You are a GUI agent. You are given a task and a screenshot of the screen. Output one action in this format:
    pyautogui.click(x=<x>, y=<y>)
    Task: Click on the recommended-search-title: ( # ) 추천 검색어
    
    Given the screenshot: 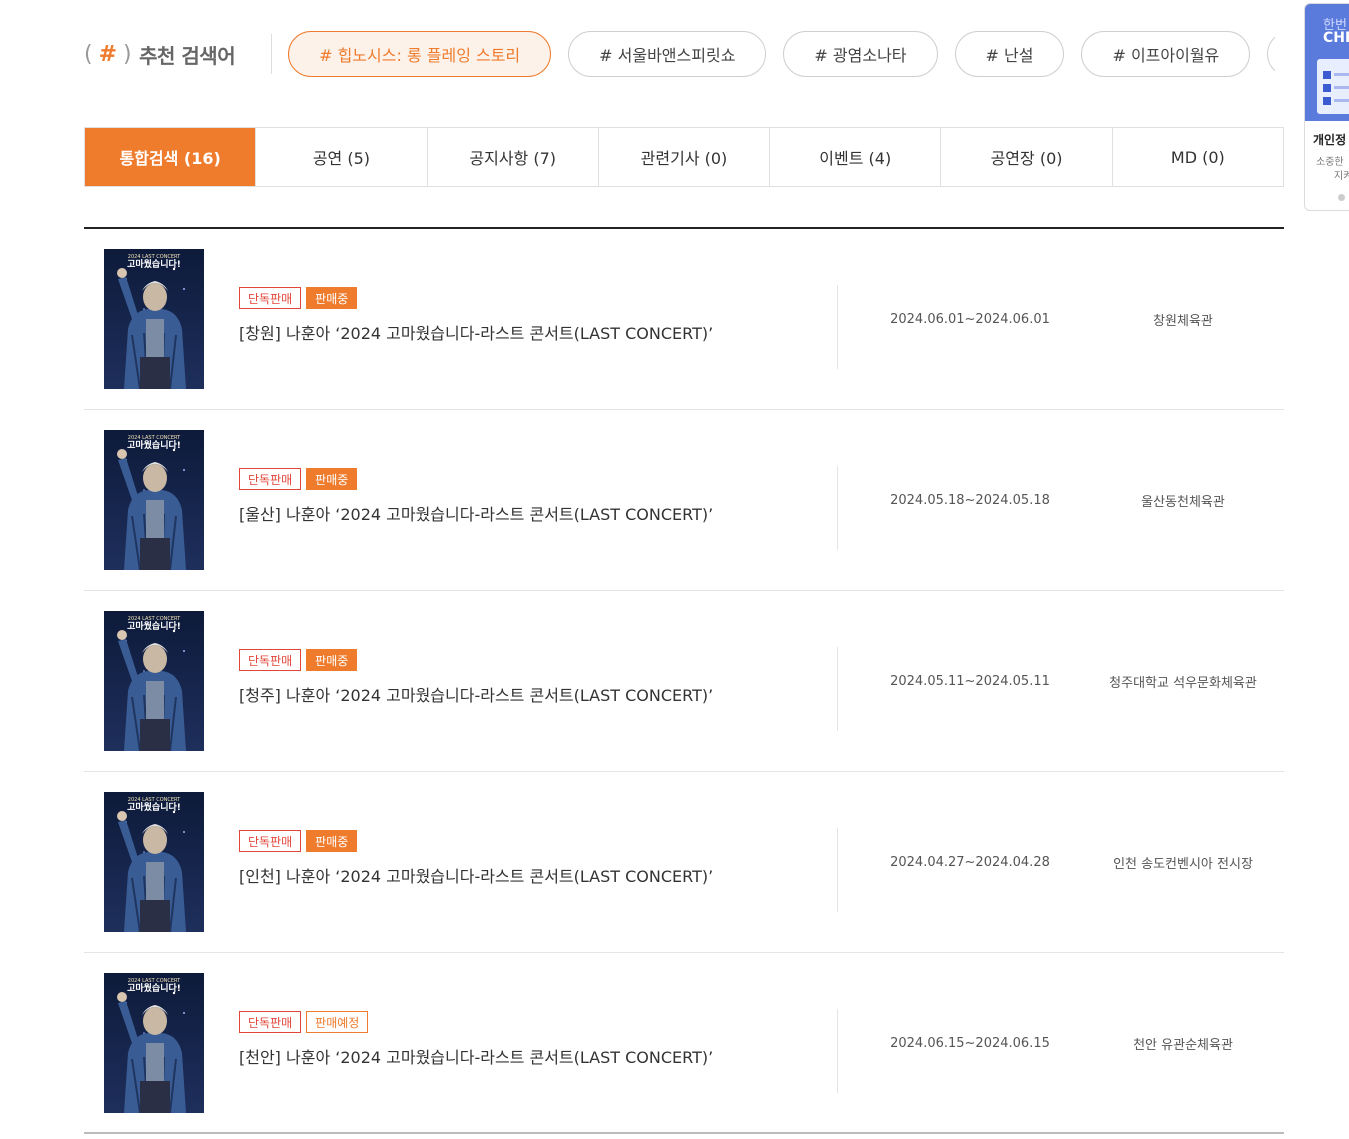 What is the action you would take?
    pyautogui.click(x=160, y=54)
    